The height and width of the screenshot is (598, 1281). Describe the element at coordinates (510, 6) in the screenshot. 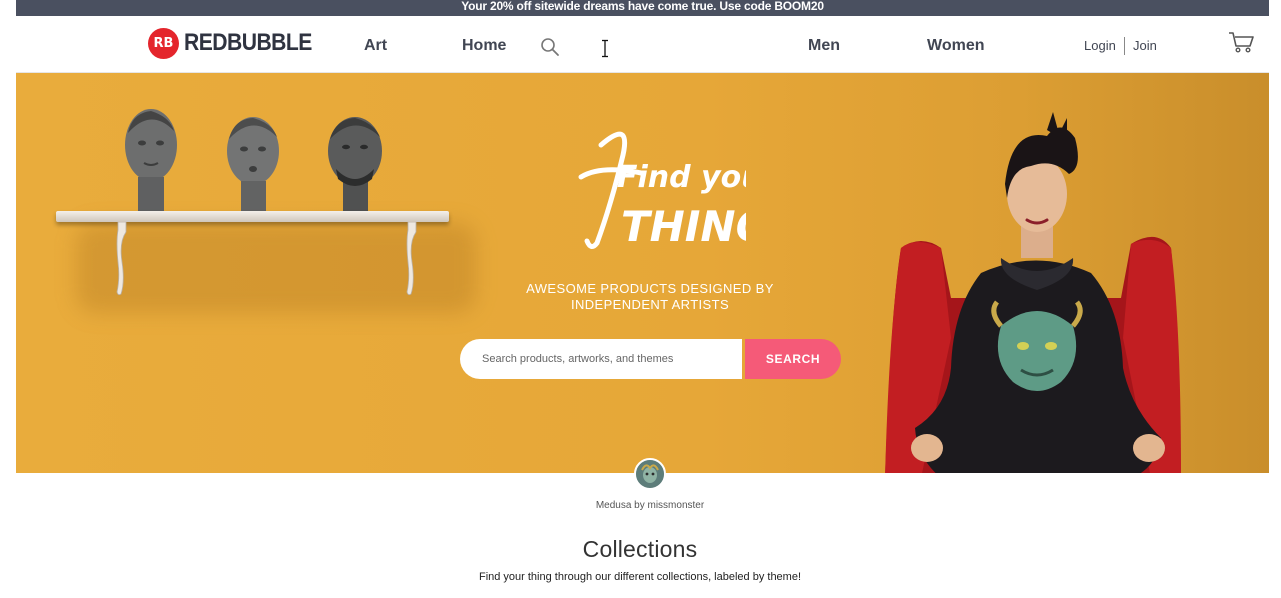

I see `promo-highlight: 20% off` at that location.